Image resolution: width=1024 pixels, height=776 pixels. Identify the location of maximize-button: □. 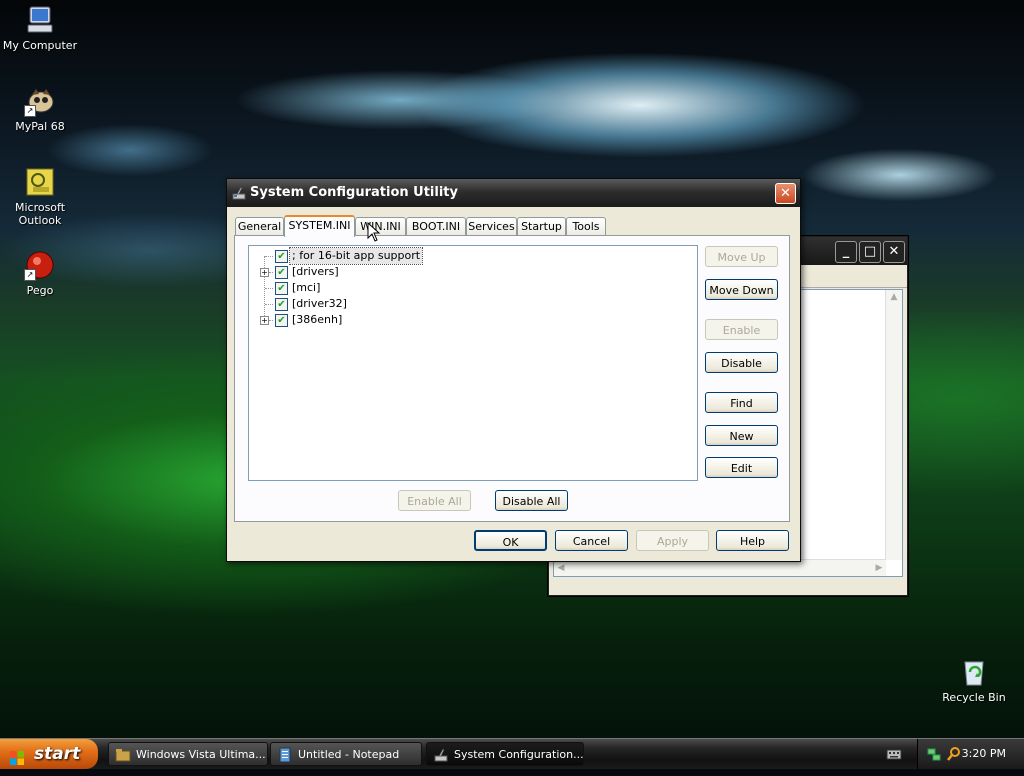
(870, 252).